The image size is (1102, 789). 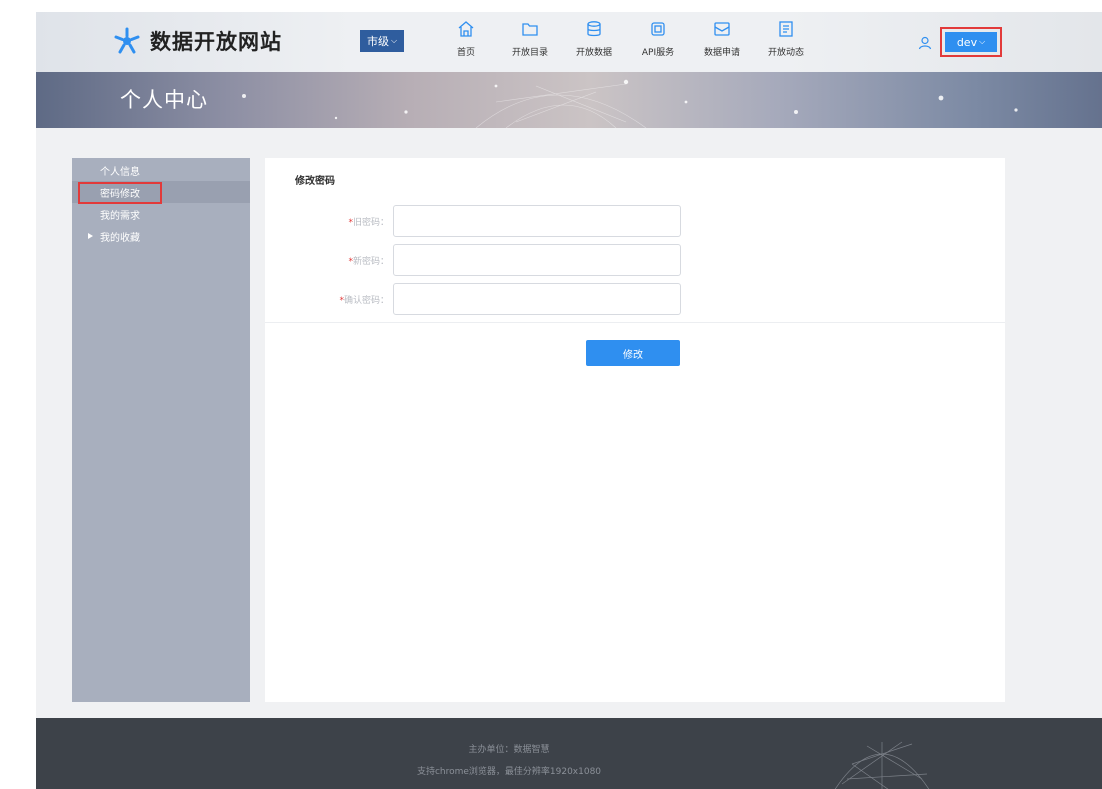 I want to click on page-title: 个人中心, so click(x=164, y=100).